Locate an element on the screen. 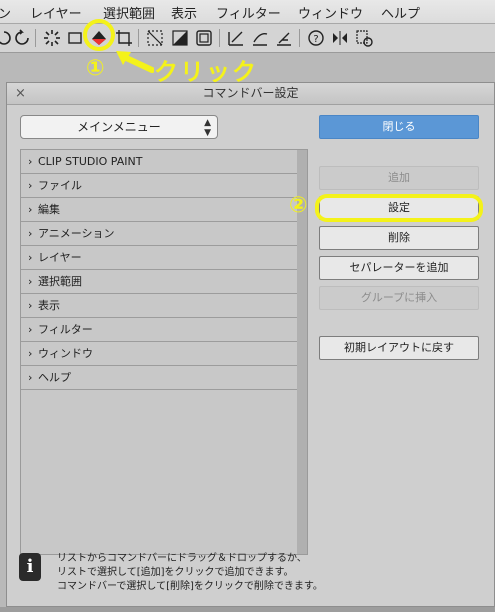 This screenshot has height=612, width=495. info-text-line-3: コマンドバーで選択して[削除]をクリックで削除できます。 is located at coordinates (190, 586).